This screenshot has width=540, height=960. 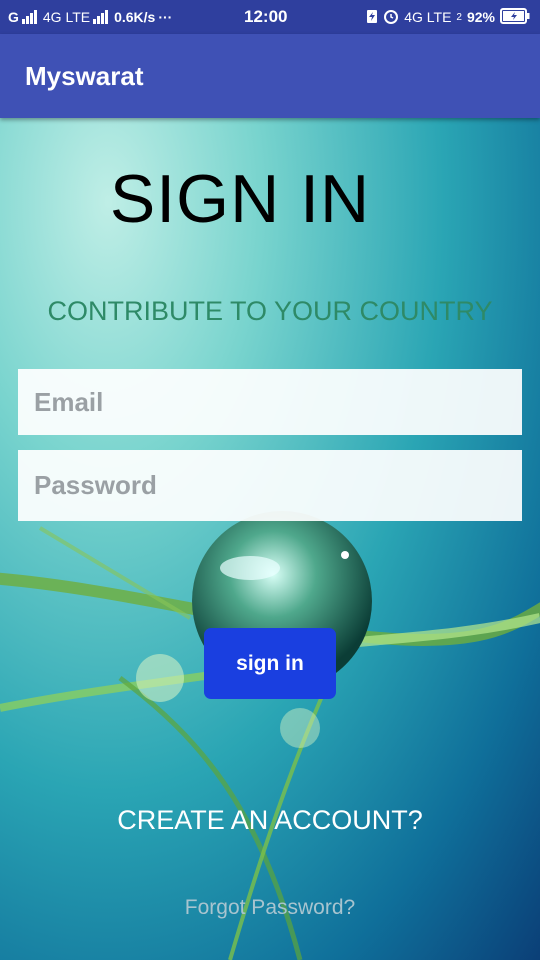 What do you see at coordinates (84, 75) in the screenshot?
I see `app-title: Myswarat` at bounding box center [84, 75].